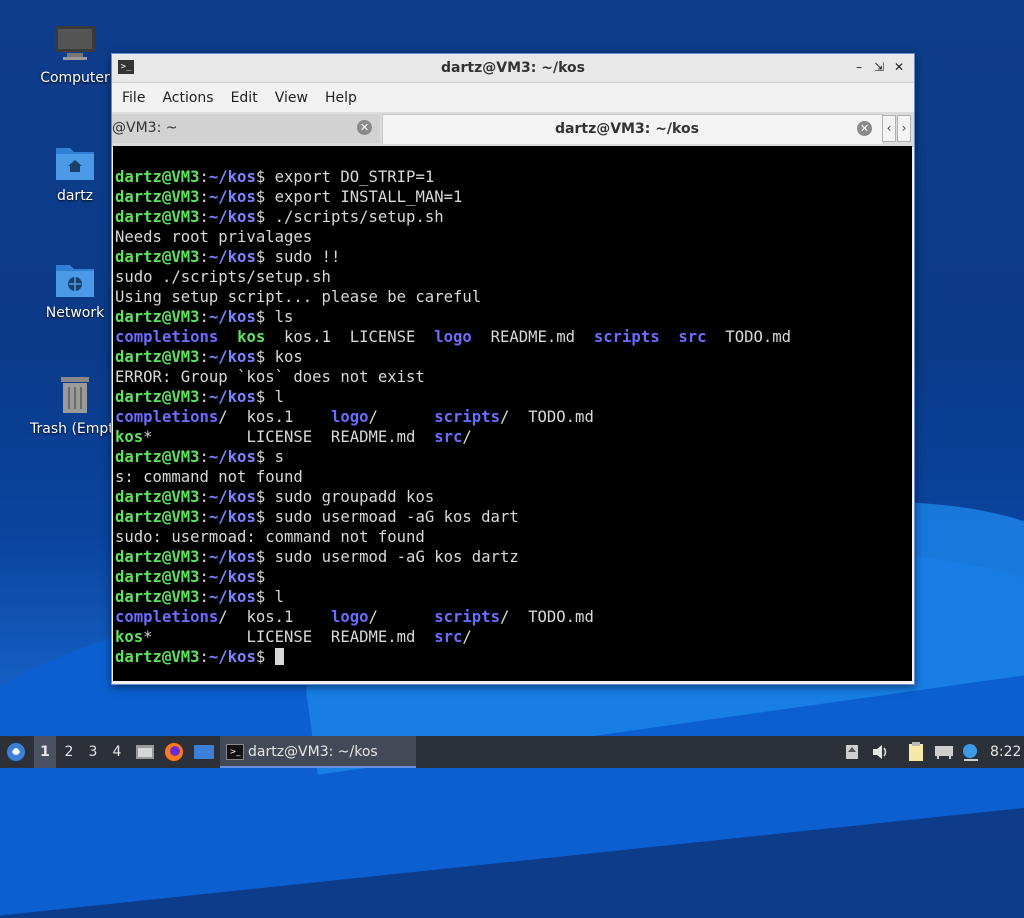 The width and height of the screenshot is (1024, 918). Describe the element at coordinates (879, 67) in the screenshot. I see `maximize-icon: ⇲` at that location.